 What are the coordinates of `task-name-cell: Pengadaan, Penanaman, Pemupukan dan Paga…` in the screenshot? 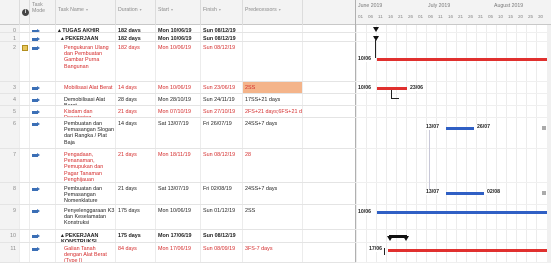 It's located at (86, 165).